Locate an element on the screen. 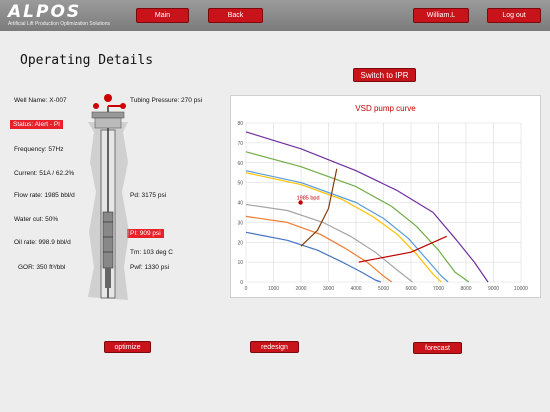  x-tick-label: 7000 is located at coordinates (438, 289).